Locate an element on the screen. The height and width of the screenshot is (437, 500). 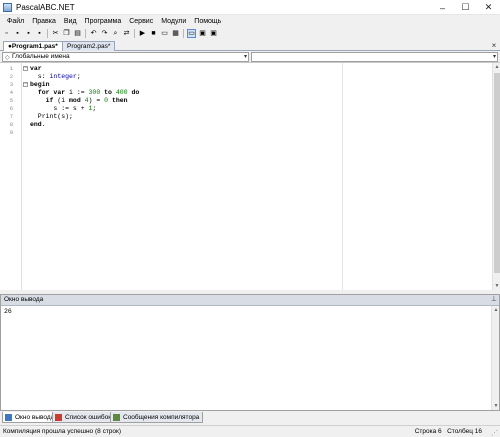
tab-compiler-messages: Сообщения компилятора is located at coordinates (157, 417).